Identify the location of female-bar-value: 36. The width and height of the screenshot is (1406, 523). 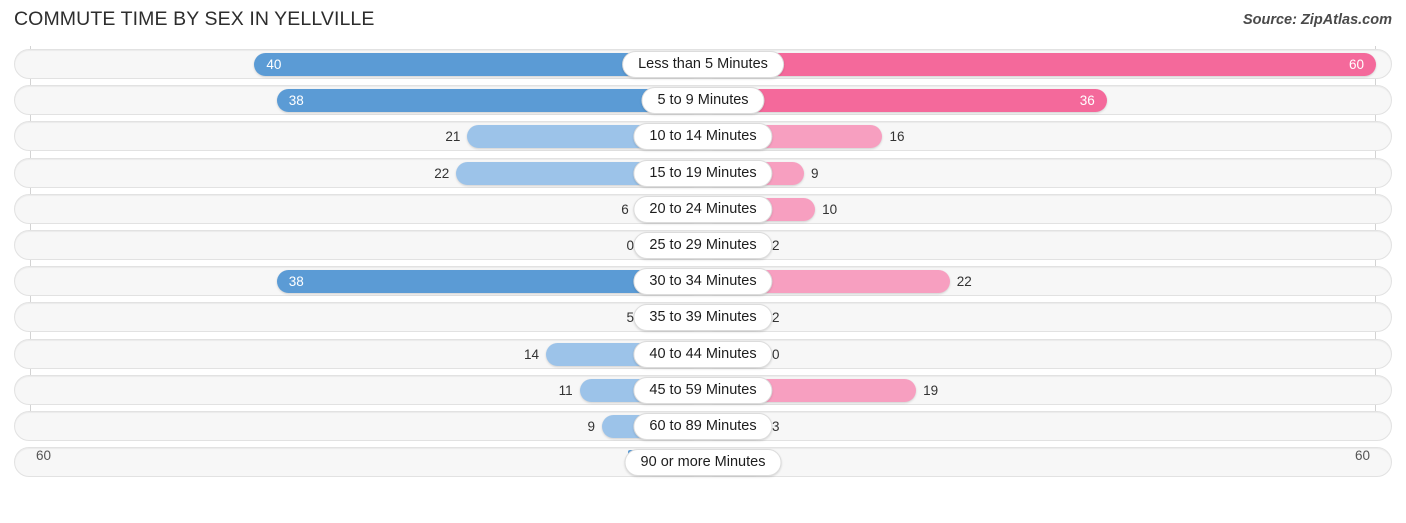
(1087, 101).